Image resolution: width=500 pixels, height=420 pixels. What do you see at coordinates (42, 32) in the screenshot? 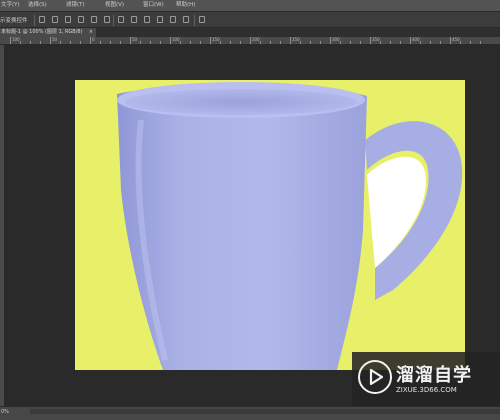
I see `document-tab-title: 未标题-1 @ 100% (图层 1, RGB/8)` at bounding box center [42, 32].